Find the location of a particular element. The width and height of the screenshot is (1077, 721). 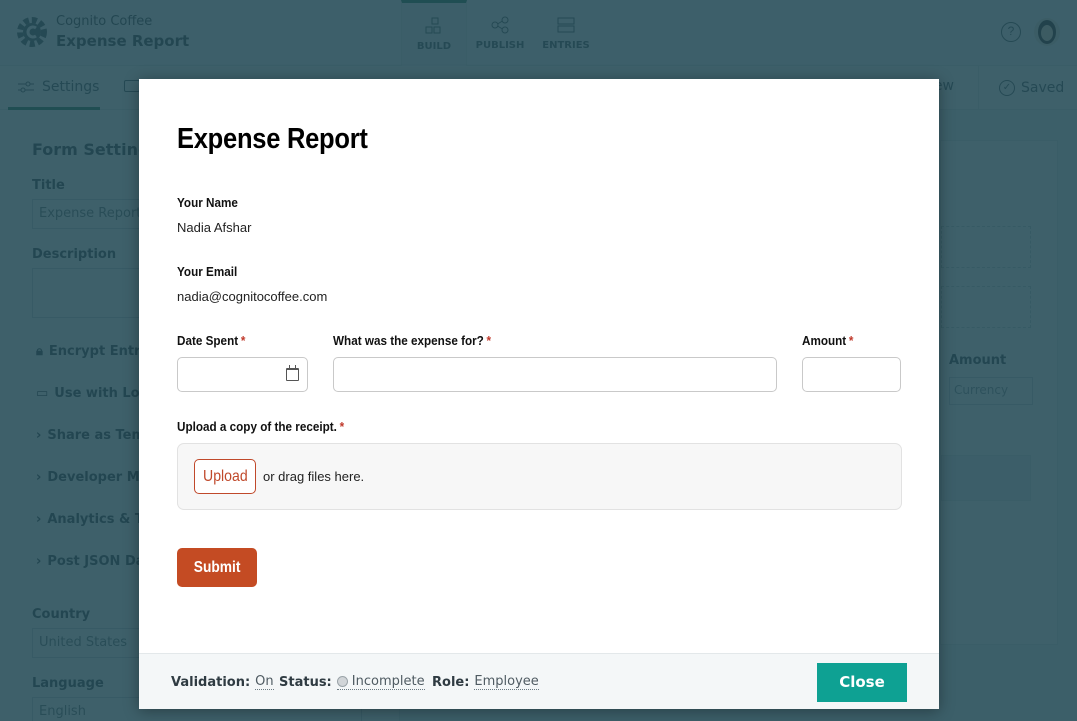

upload-button-label: Upload is located at coordinates (225, 476).